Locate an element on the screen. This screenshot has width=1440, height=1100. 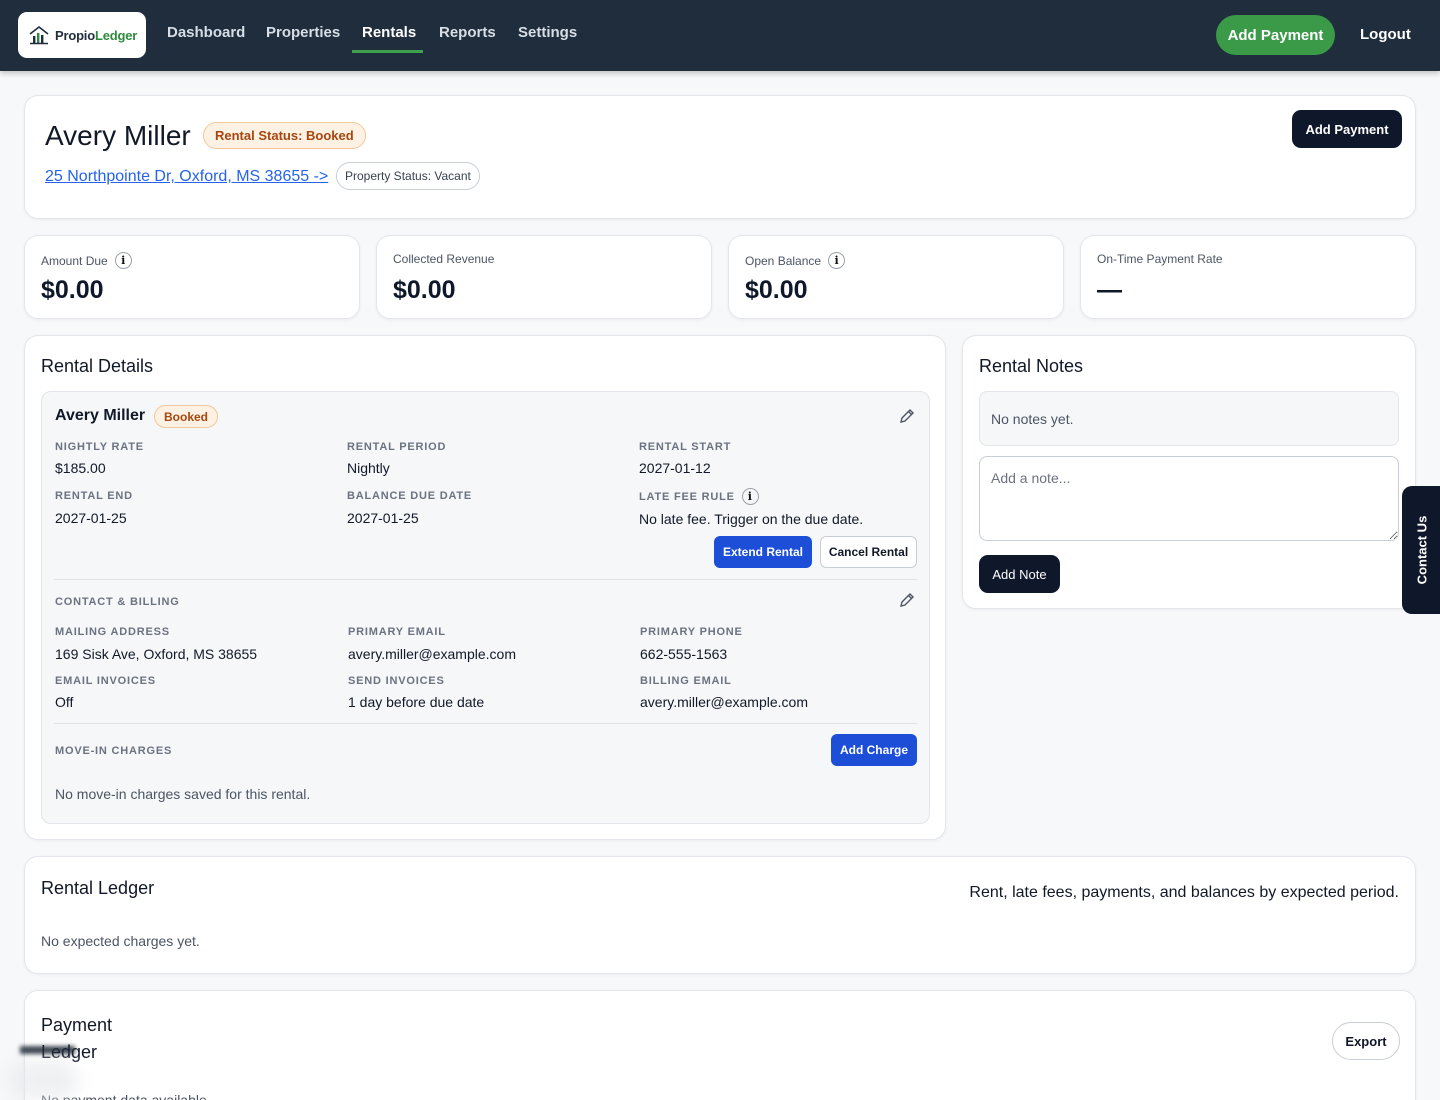
stat-label: Collected Revenue is located at coordinates (444, 259).